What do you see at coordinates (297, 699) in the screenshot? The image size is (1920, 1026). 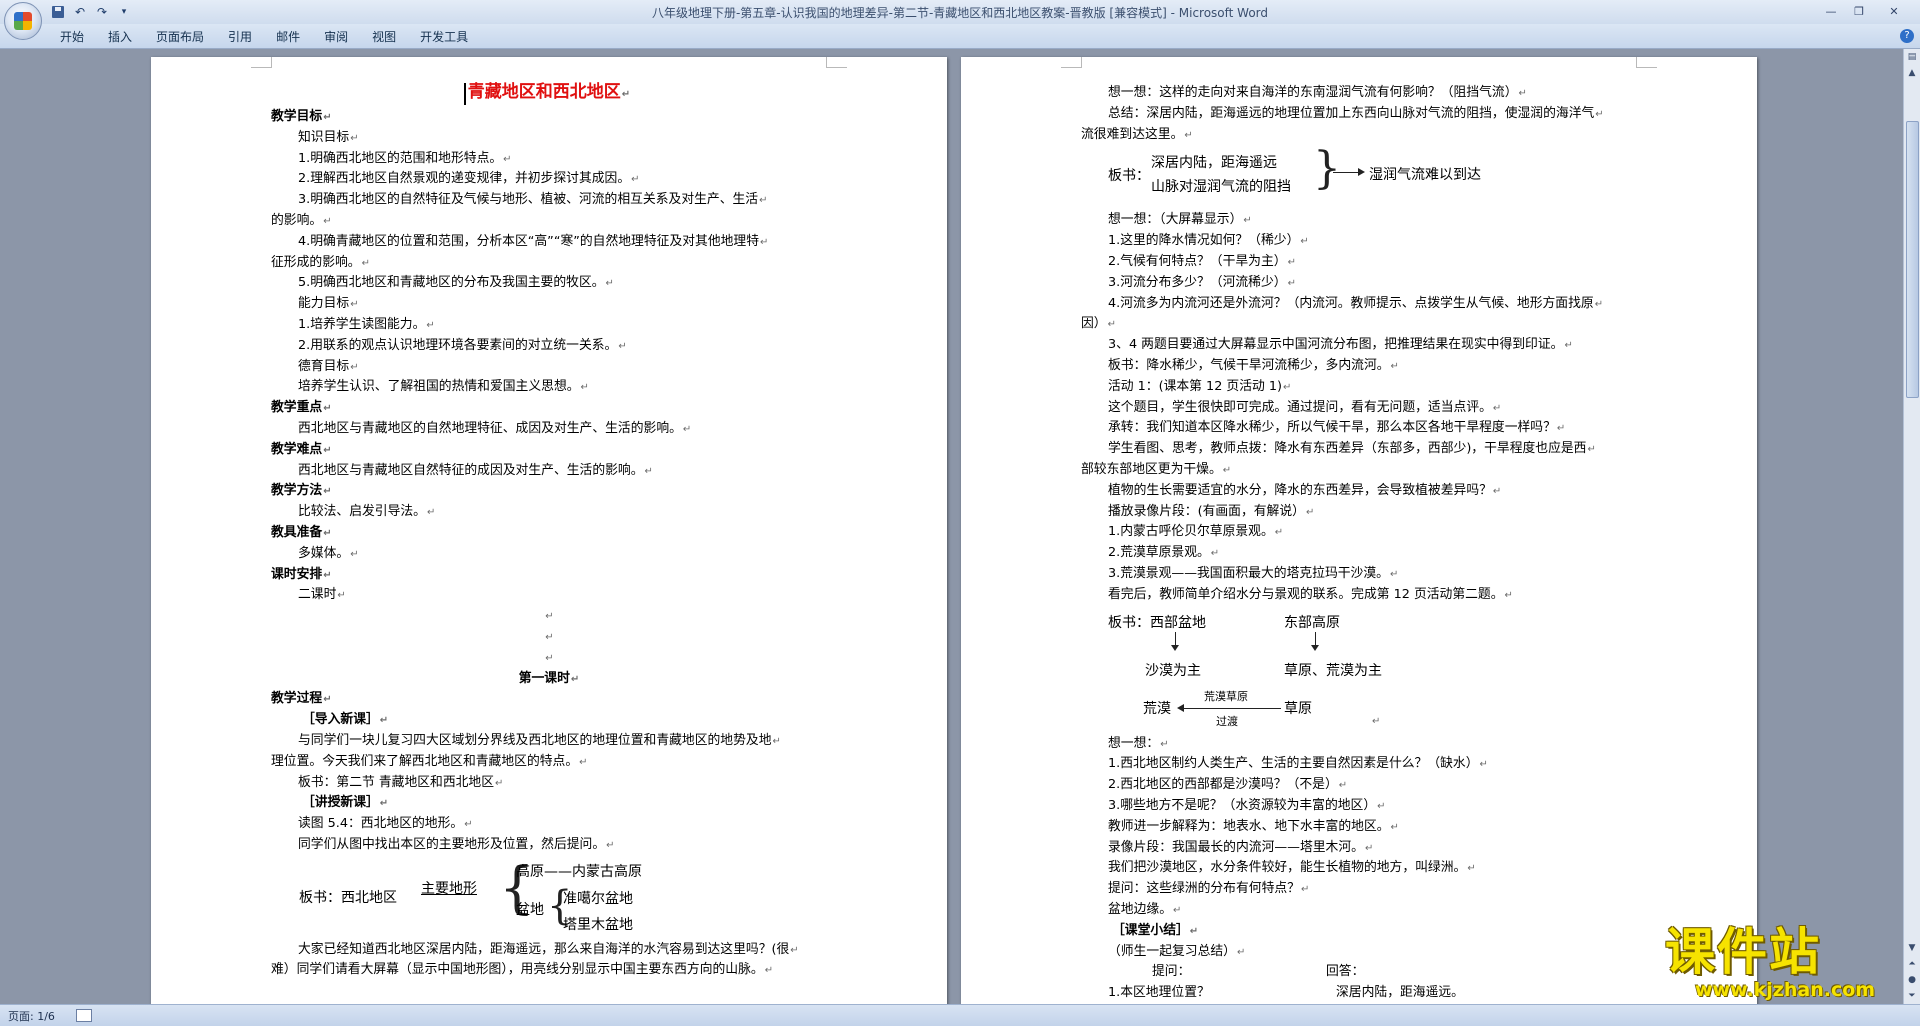 I see `text-line-content: 教学过程` at bounding box center [297, 699].